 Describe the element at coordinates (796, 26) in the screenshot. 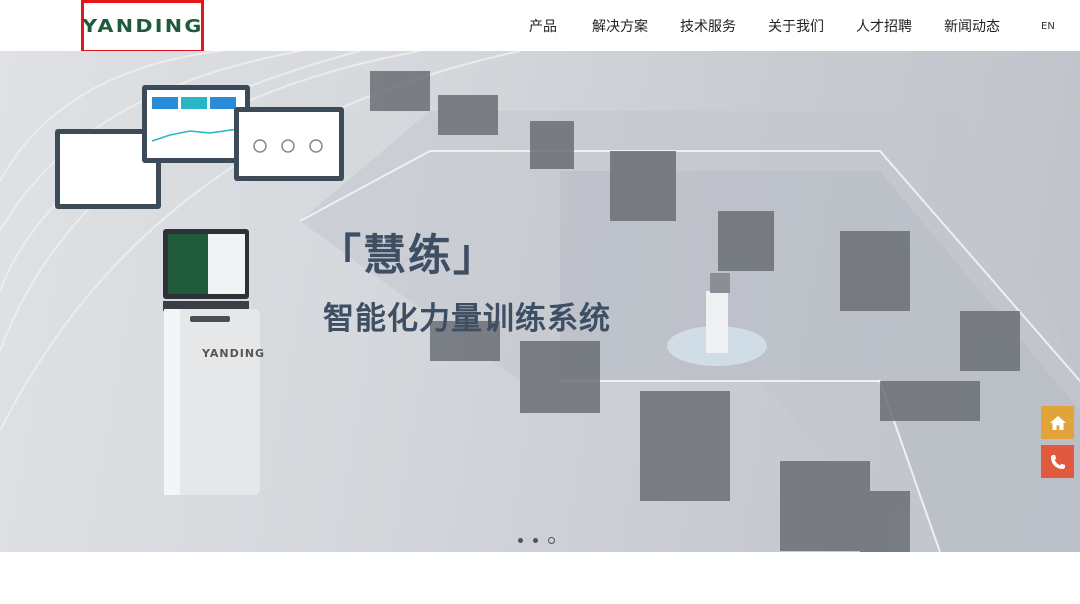

I see `nav-item-about: 关于我们` at that location.